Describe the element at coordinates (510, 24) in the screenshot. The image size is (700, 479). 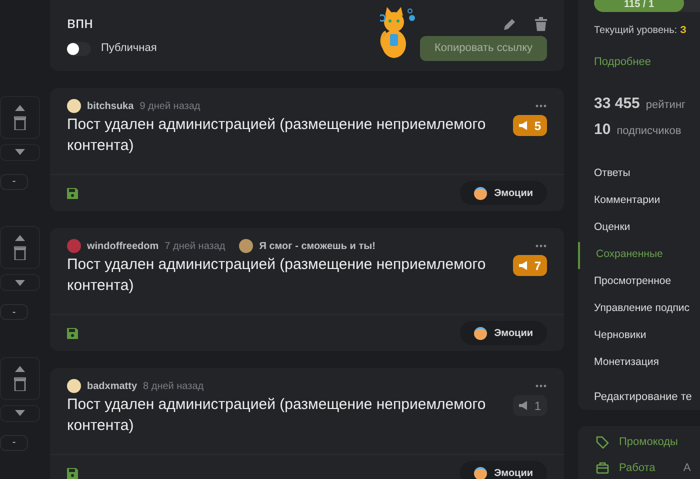
I see `pencil-icon` at that location.